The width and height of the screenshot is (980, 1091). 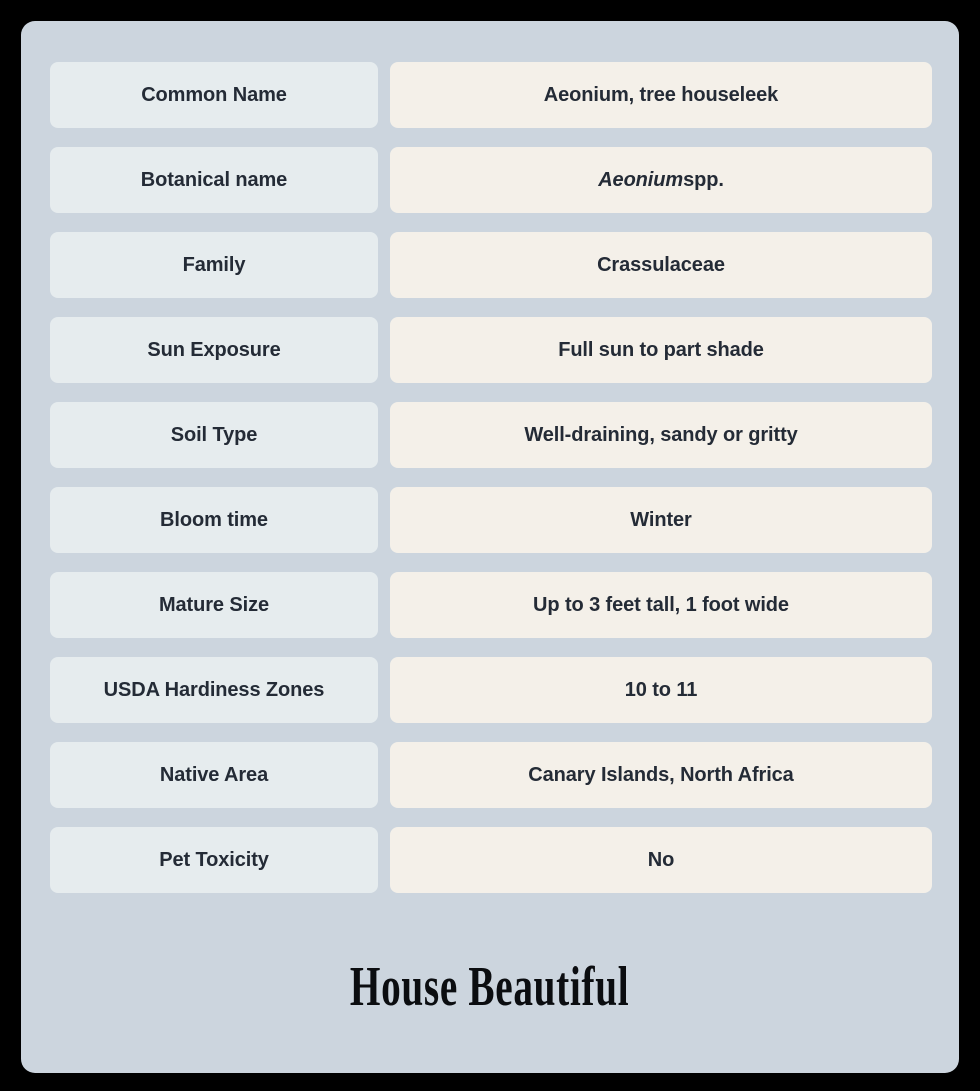 I want to click on spec-row: Native Area Canary Islands, North Africa, so click(x=491, y=775).